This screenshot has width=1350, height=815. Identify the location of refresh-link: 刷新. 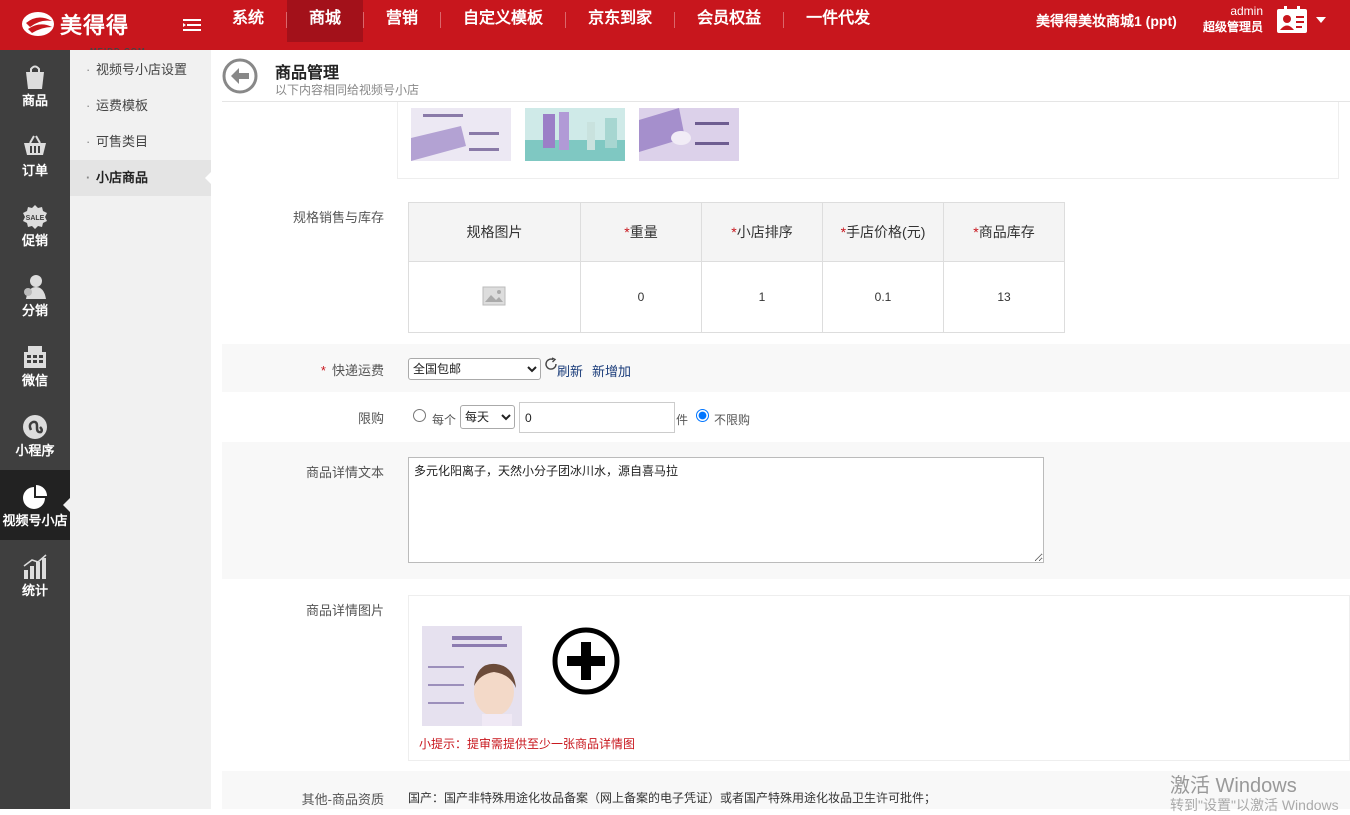
(570, 370).